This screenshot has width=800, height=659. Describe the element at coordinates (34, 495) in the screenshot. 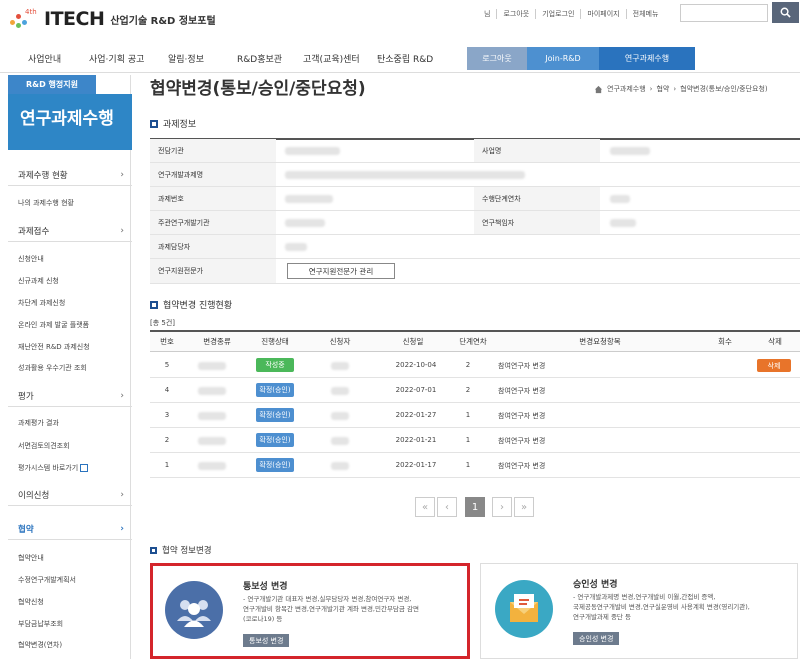

I see `sidebar-group-label: 이의신청` at that location.